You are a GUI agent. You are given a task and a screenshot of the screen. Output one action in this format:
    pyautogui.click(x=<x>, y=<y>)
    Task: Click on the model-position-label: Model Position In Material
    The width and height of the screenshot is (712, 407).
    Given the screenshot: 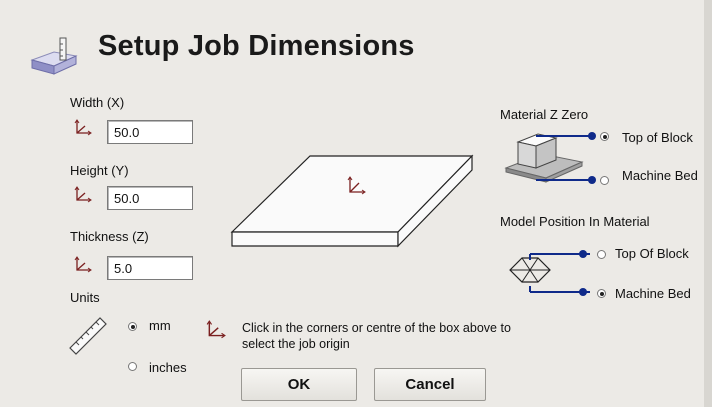 What is the action you would take?
    pyautogui.click(x=575, y=221)
    